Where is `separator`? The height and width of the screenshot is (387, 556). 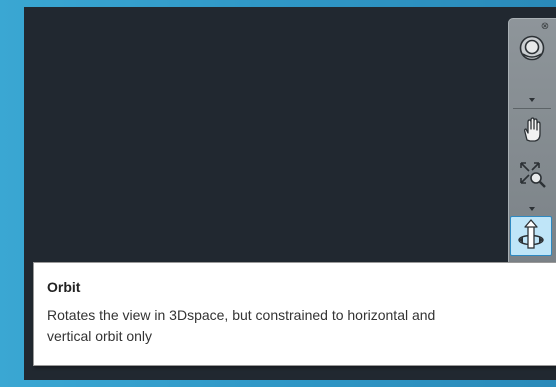
separator is located at coordinates (532, 108).